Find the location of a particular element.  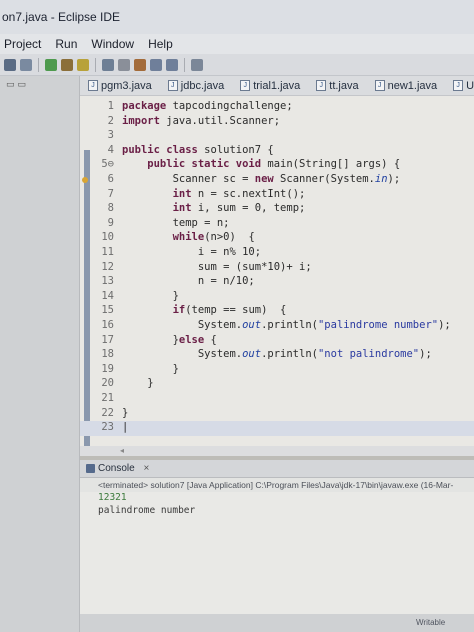

code-token: public static void is located at coordinates (192, 164).